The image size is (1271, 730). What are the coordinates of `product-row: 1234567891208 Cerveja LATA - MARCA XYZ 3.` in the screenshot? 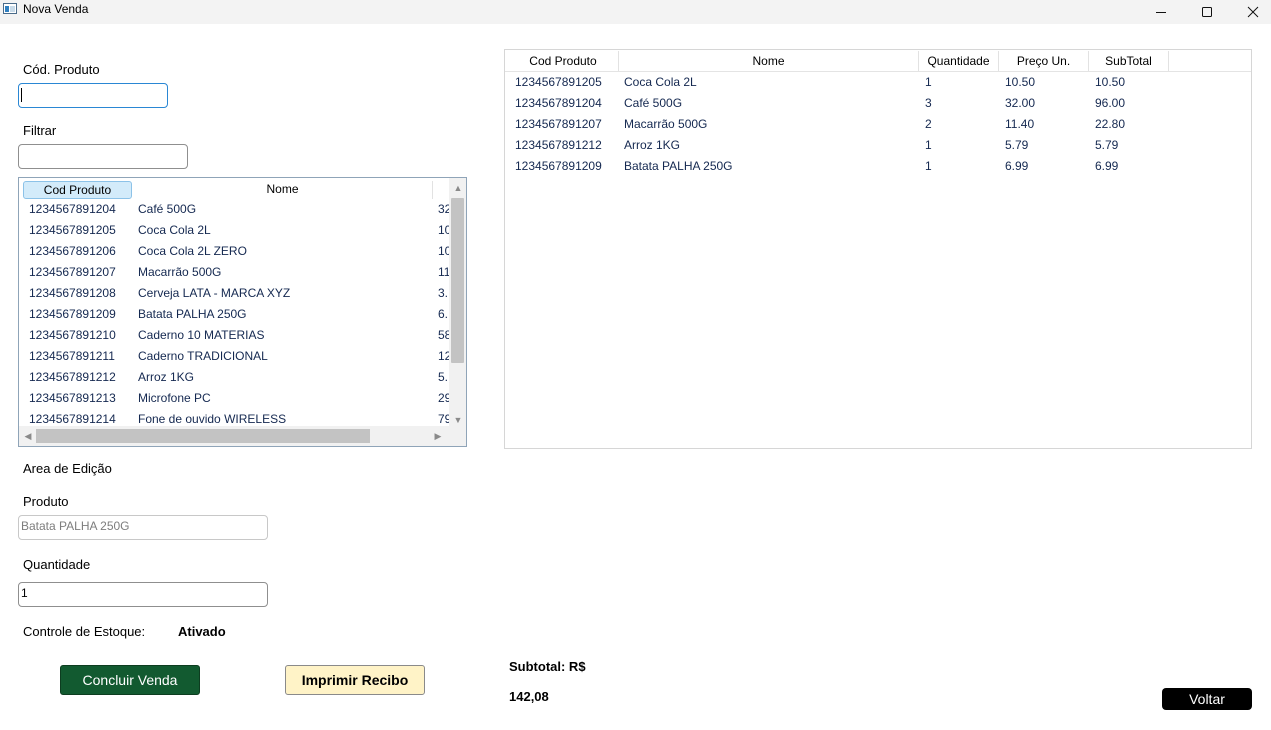 It's located at (234, 293).